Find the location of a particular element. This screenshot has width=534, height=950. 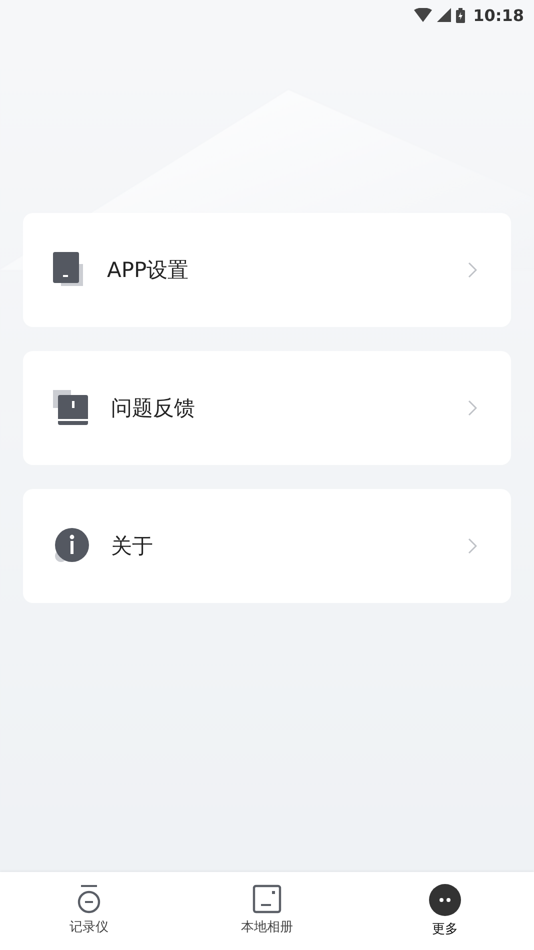

more-icon is located at coordinates (445, 900).